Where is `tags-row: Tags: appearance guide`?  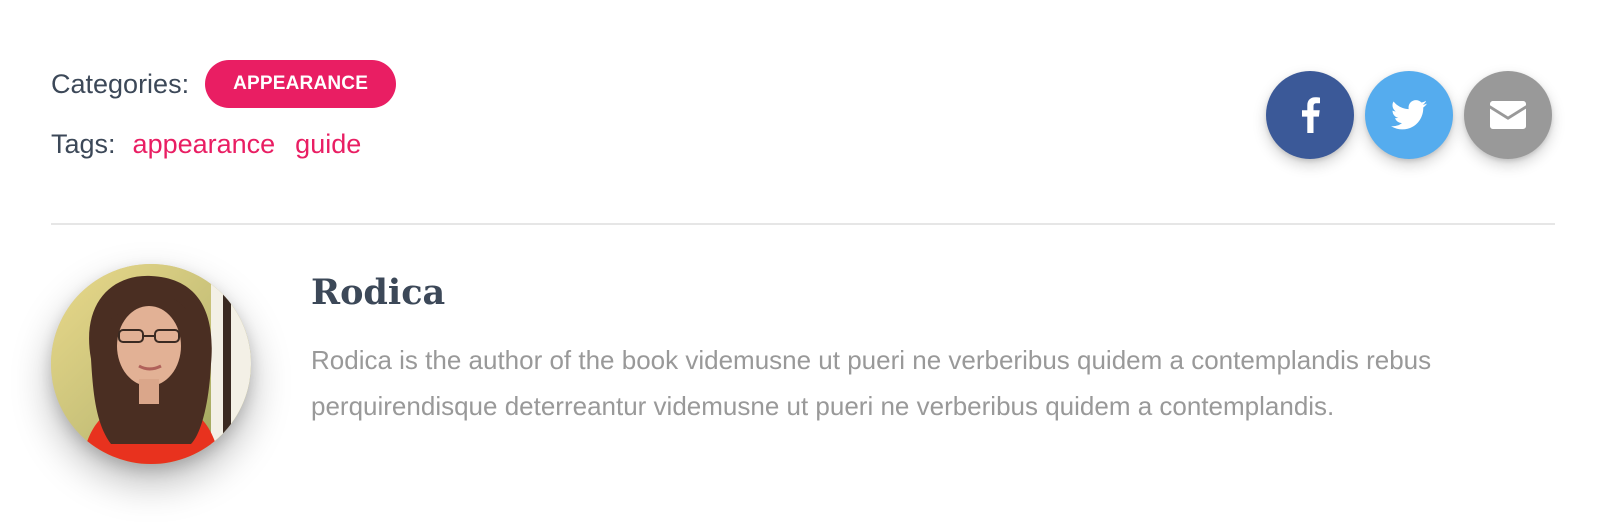 tags-row: Tags: appearance guide is located at coordinates (223, 144).